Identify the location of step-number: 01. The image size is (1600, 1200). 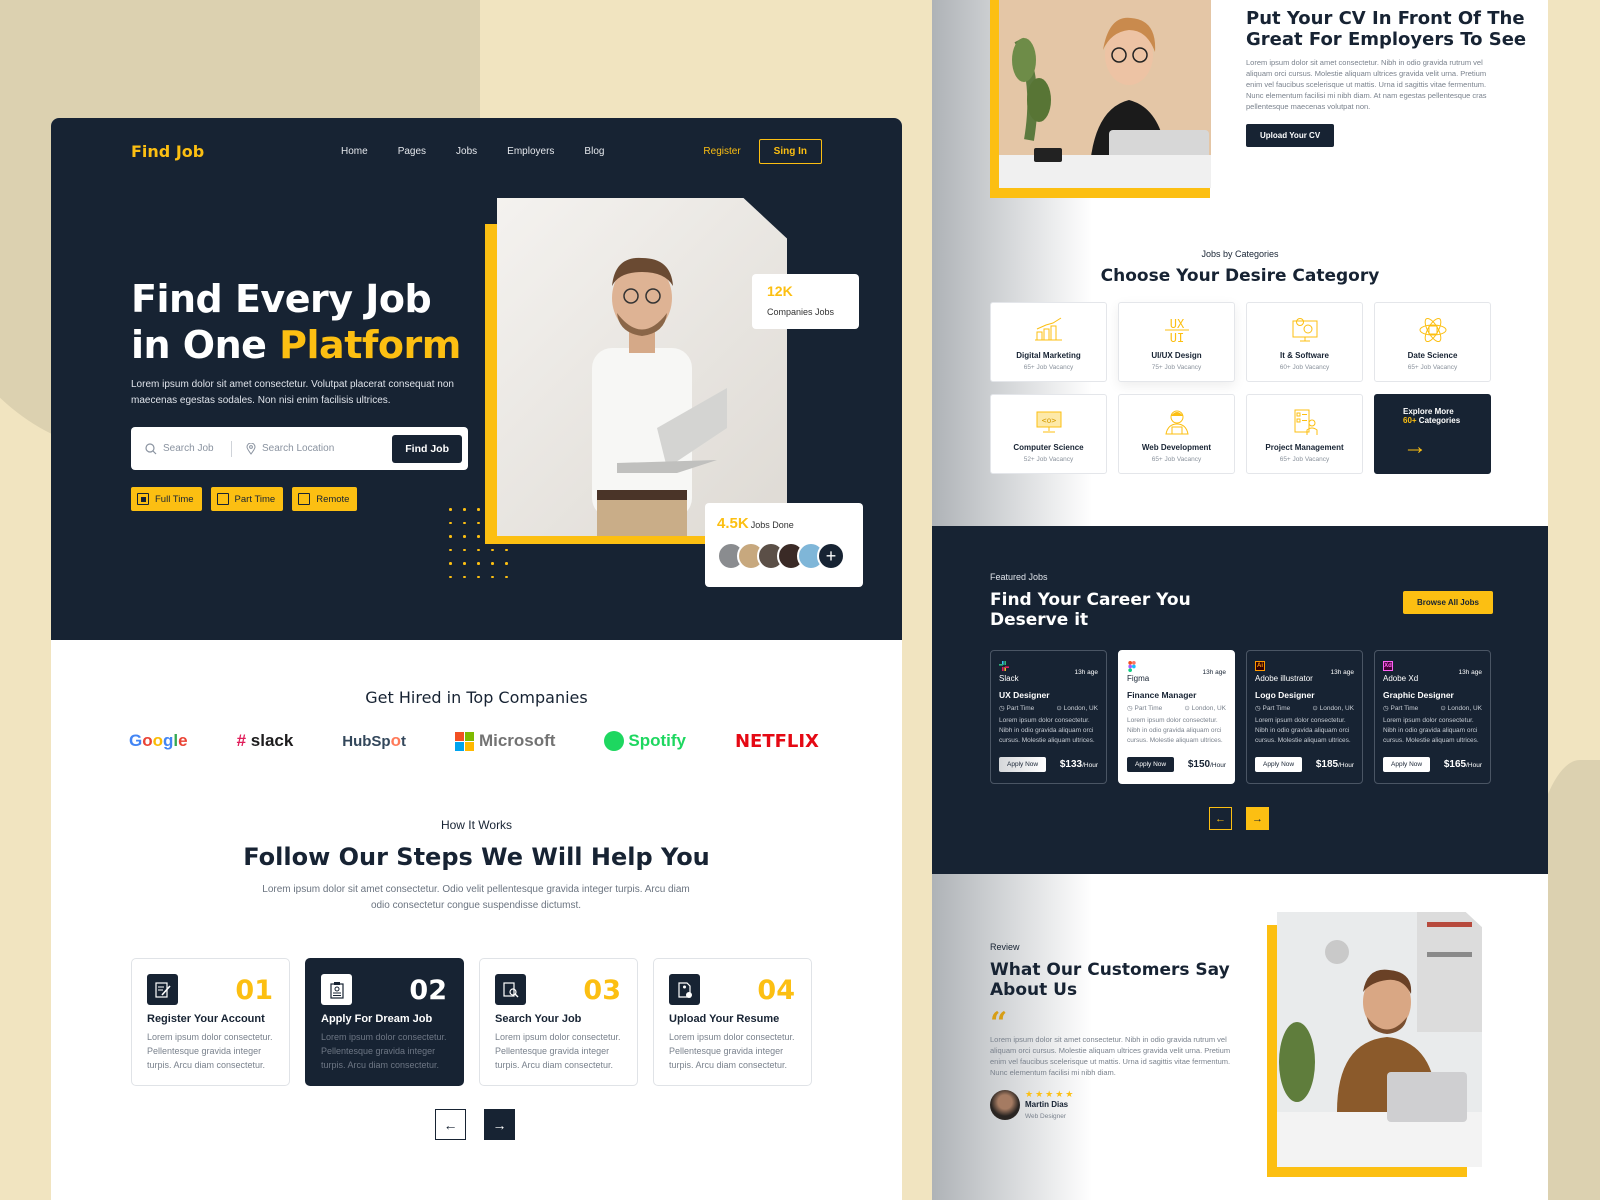
(254, 990).